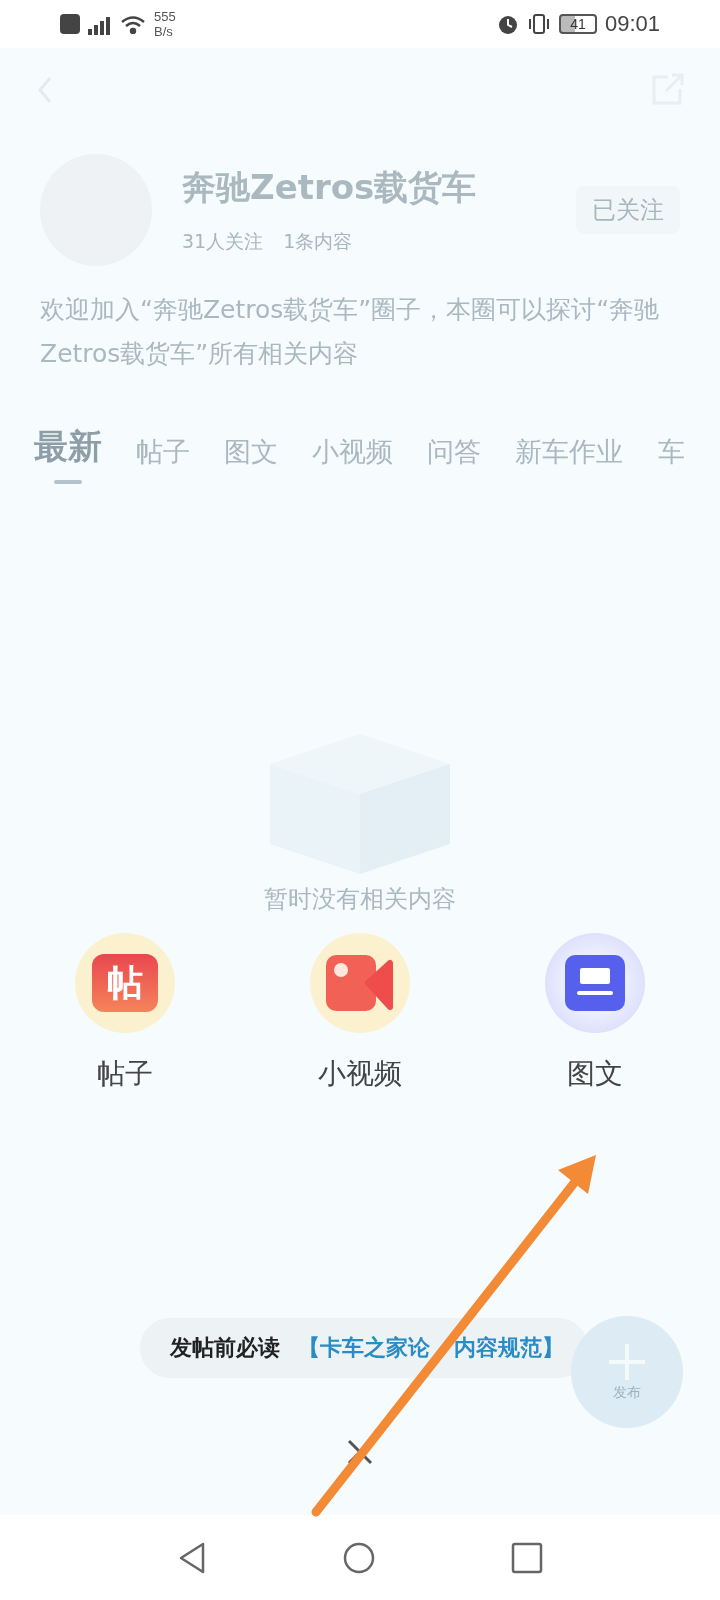 The width and height of the screenshot is (720, 1600). Describe the element at coordinates (318, 241) in the screenshot. I see `post-count: 1条内容` at that location.